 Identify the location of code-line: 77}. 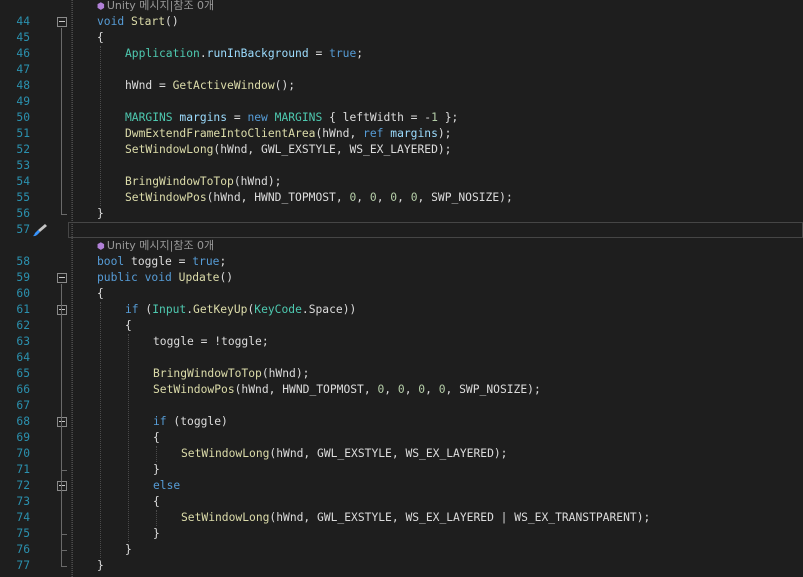
(401, 566).